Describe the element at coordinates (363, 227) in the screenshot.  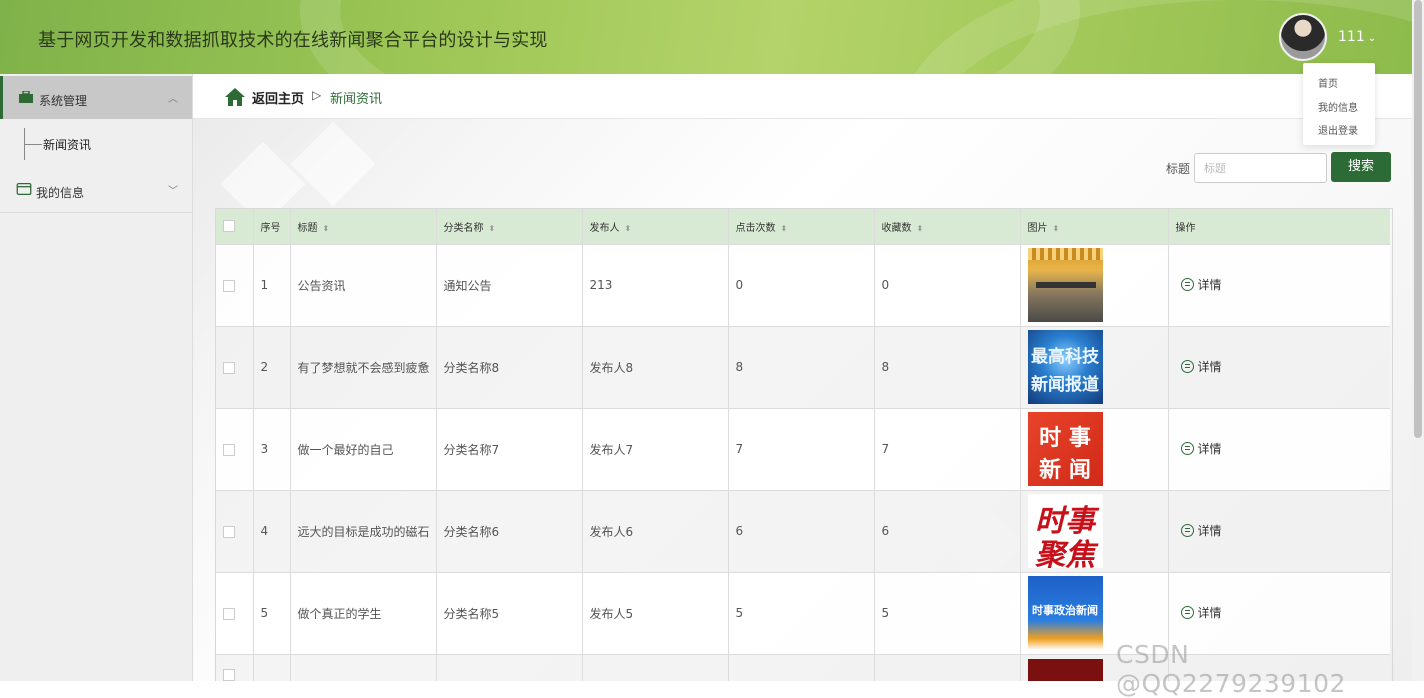
I see `column-header-title: 标题 ⬍` at that location.